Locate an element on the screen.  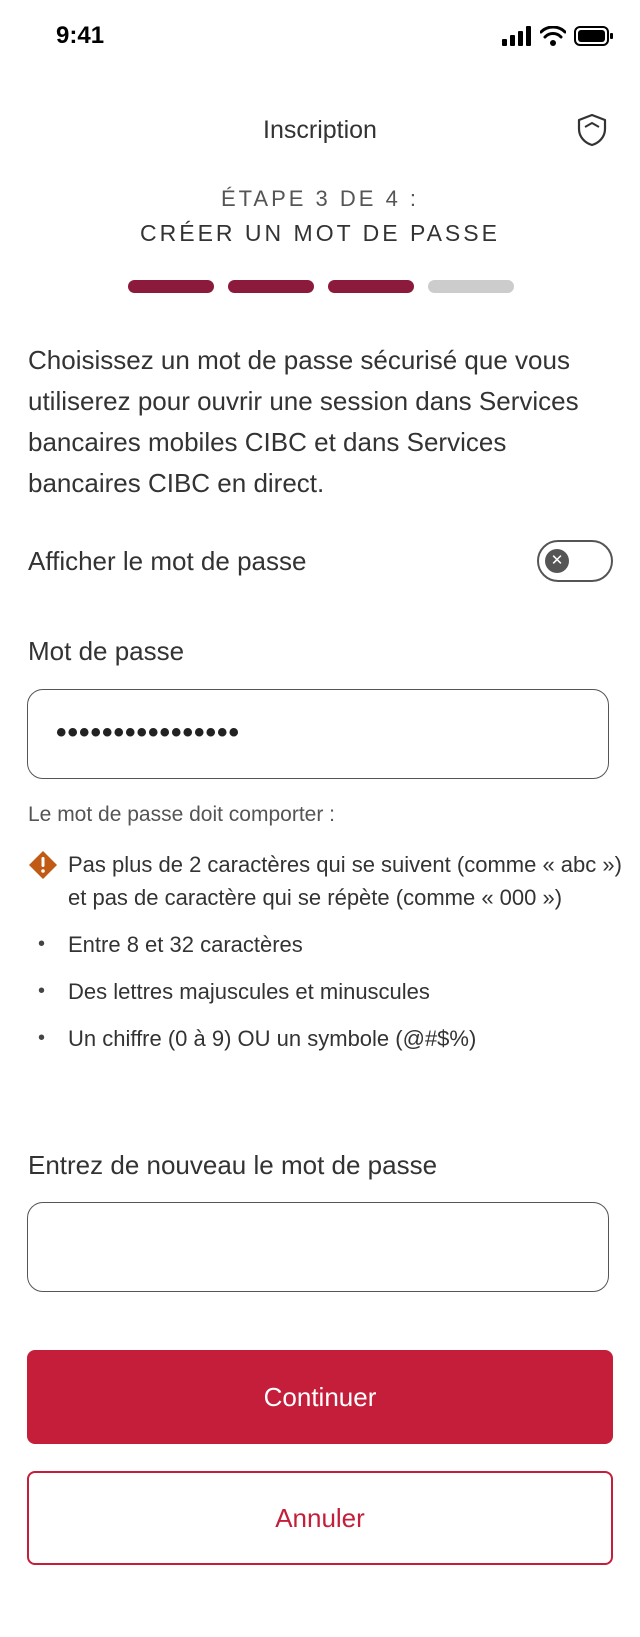
security-shield-button is located at coordinates (592, 130).